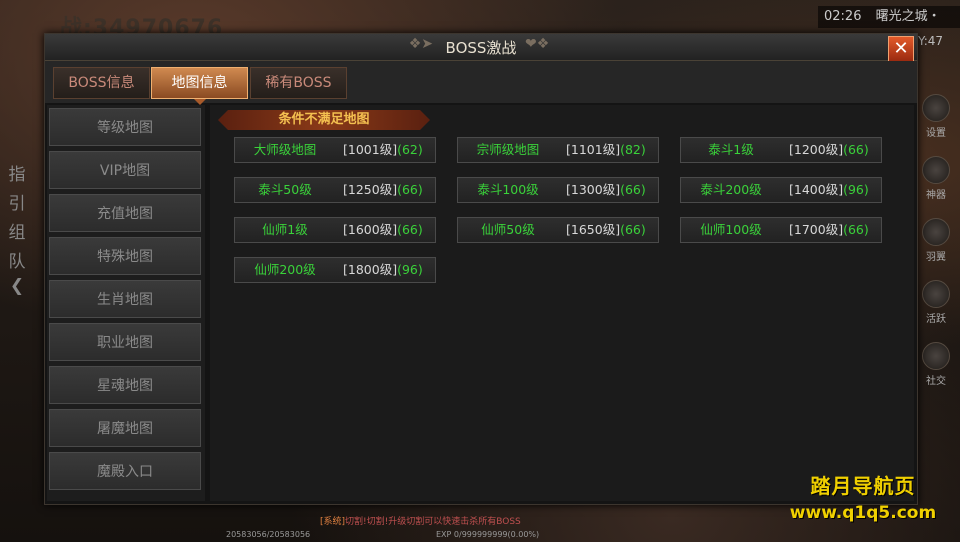 The width and height of the screenshot is (960, 542). What do you see at coordinates (558, 190) in the screenshot?
I see `map-button: 泰斗100级 [1300级](66)` at bounding box center [558, 190].